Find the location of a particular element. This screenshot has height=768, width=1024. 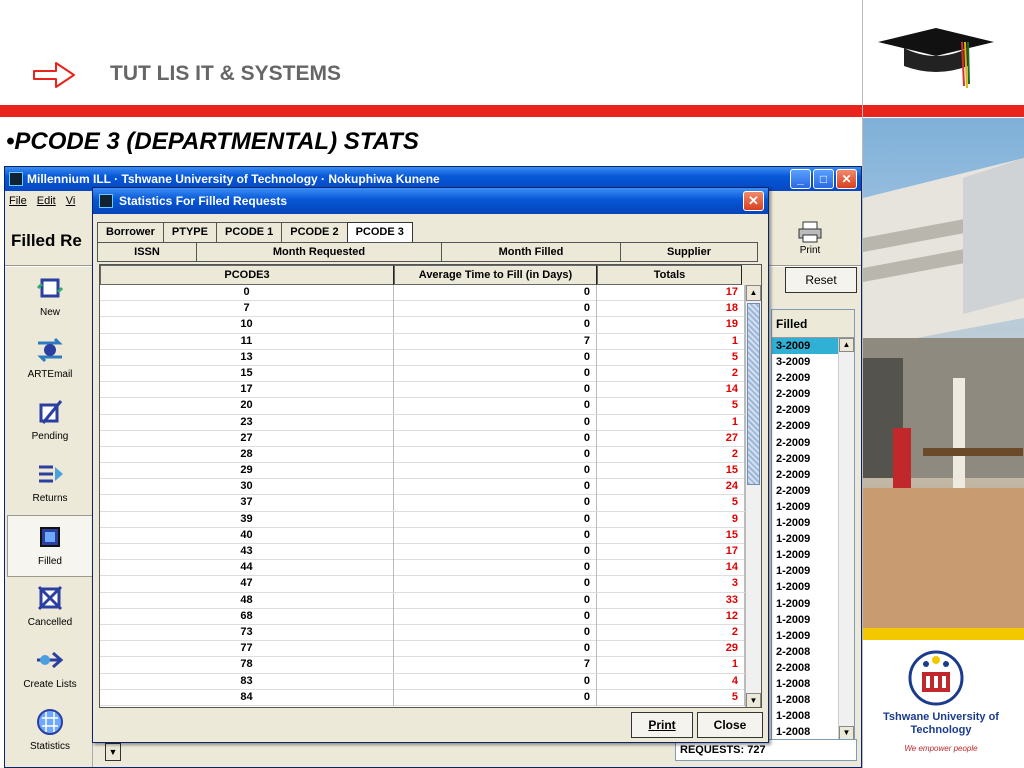

table-row: 40 0 15 is located at coordinates (423, 535).